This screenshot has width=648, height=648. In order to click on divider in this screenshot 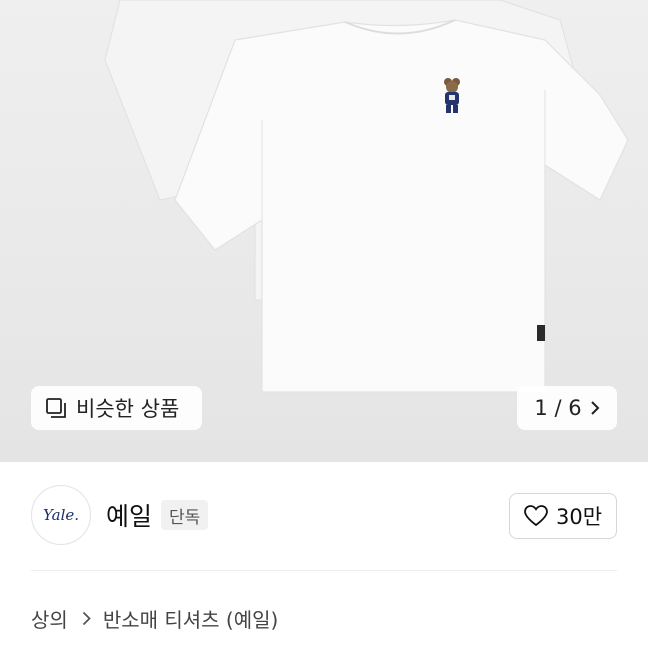, I will do `click(324, 570)`.